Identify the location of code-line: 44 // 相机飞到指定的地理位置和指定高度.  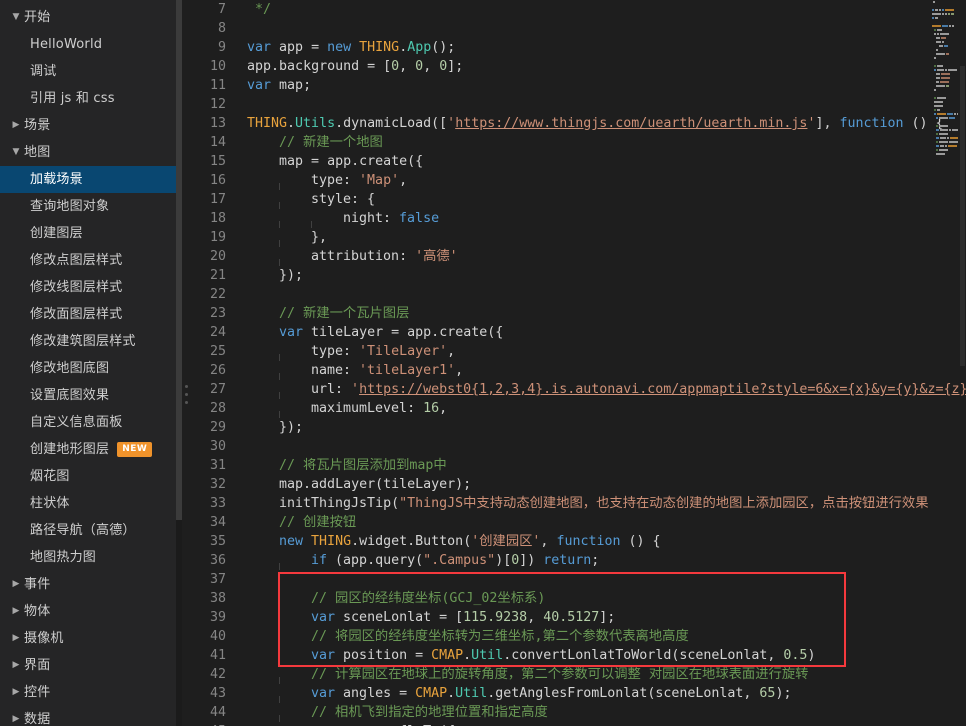
(579, 712).